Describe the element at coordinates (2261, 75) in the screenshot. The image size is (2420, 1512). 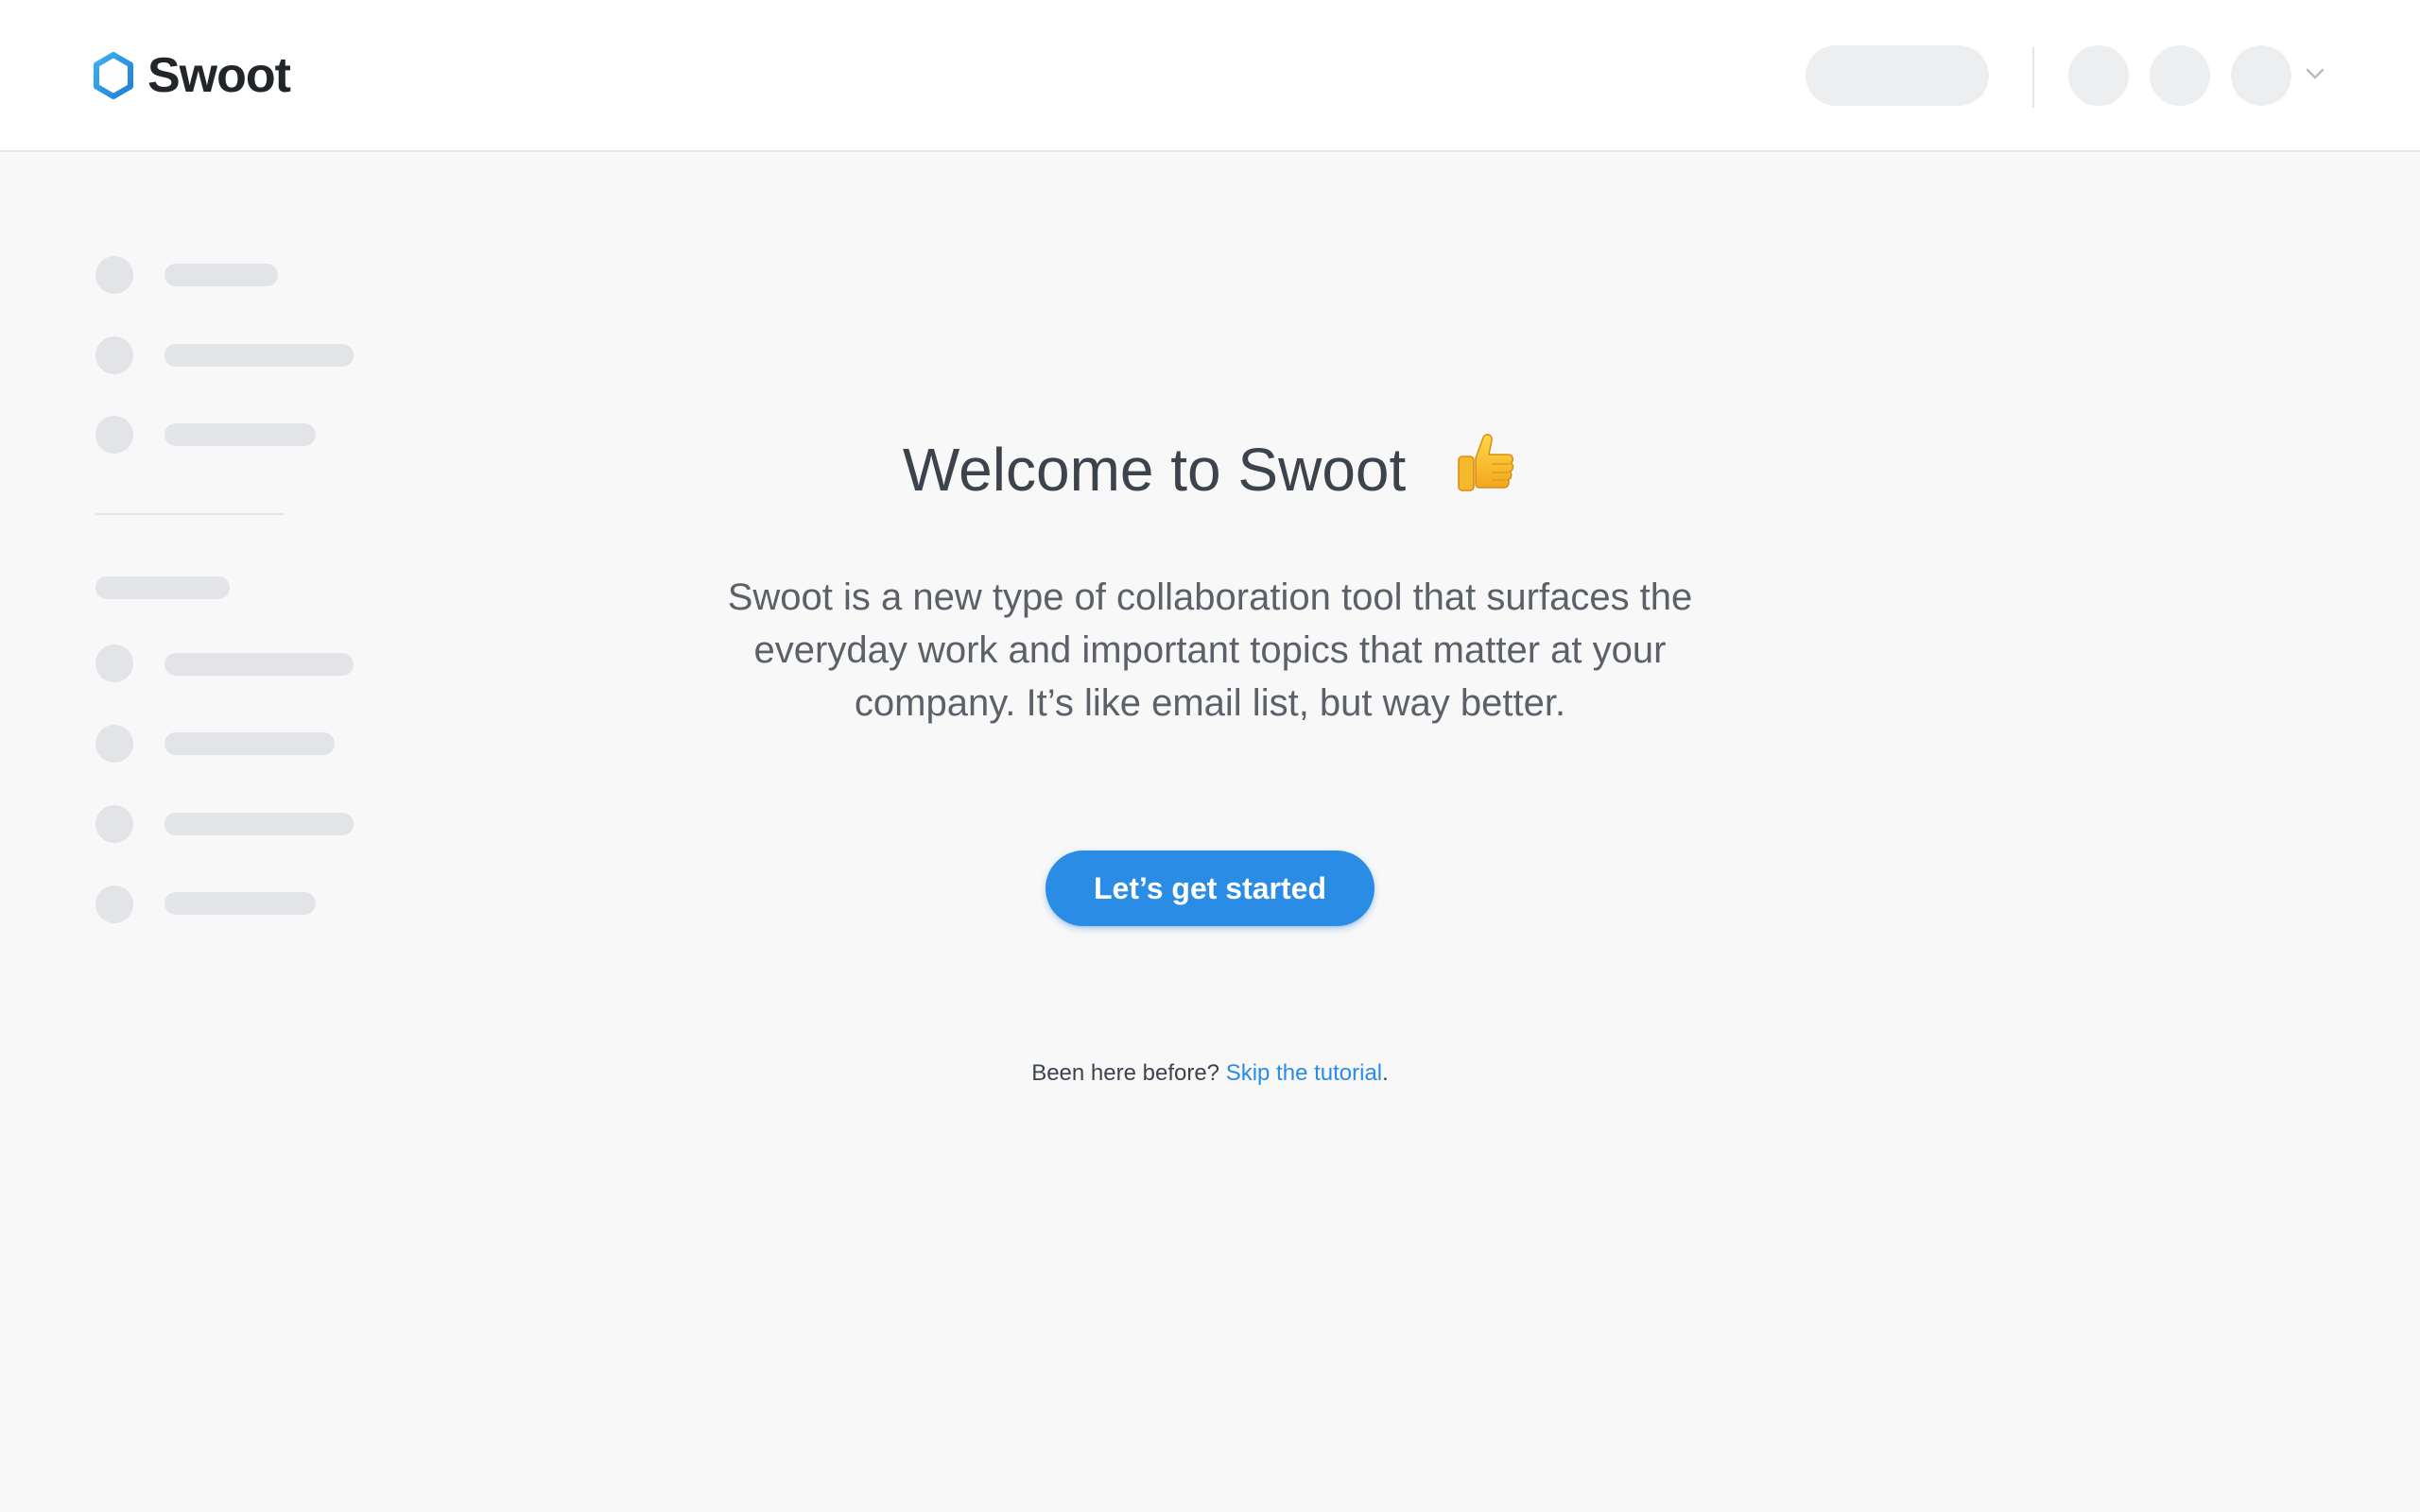
I see `user-avatar-placeholder` at that location.